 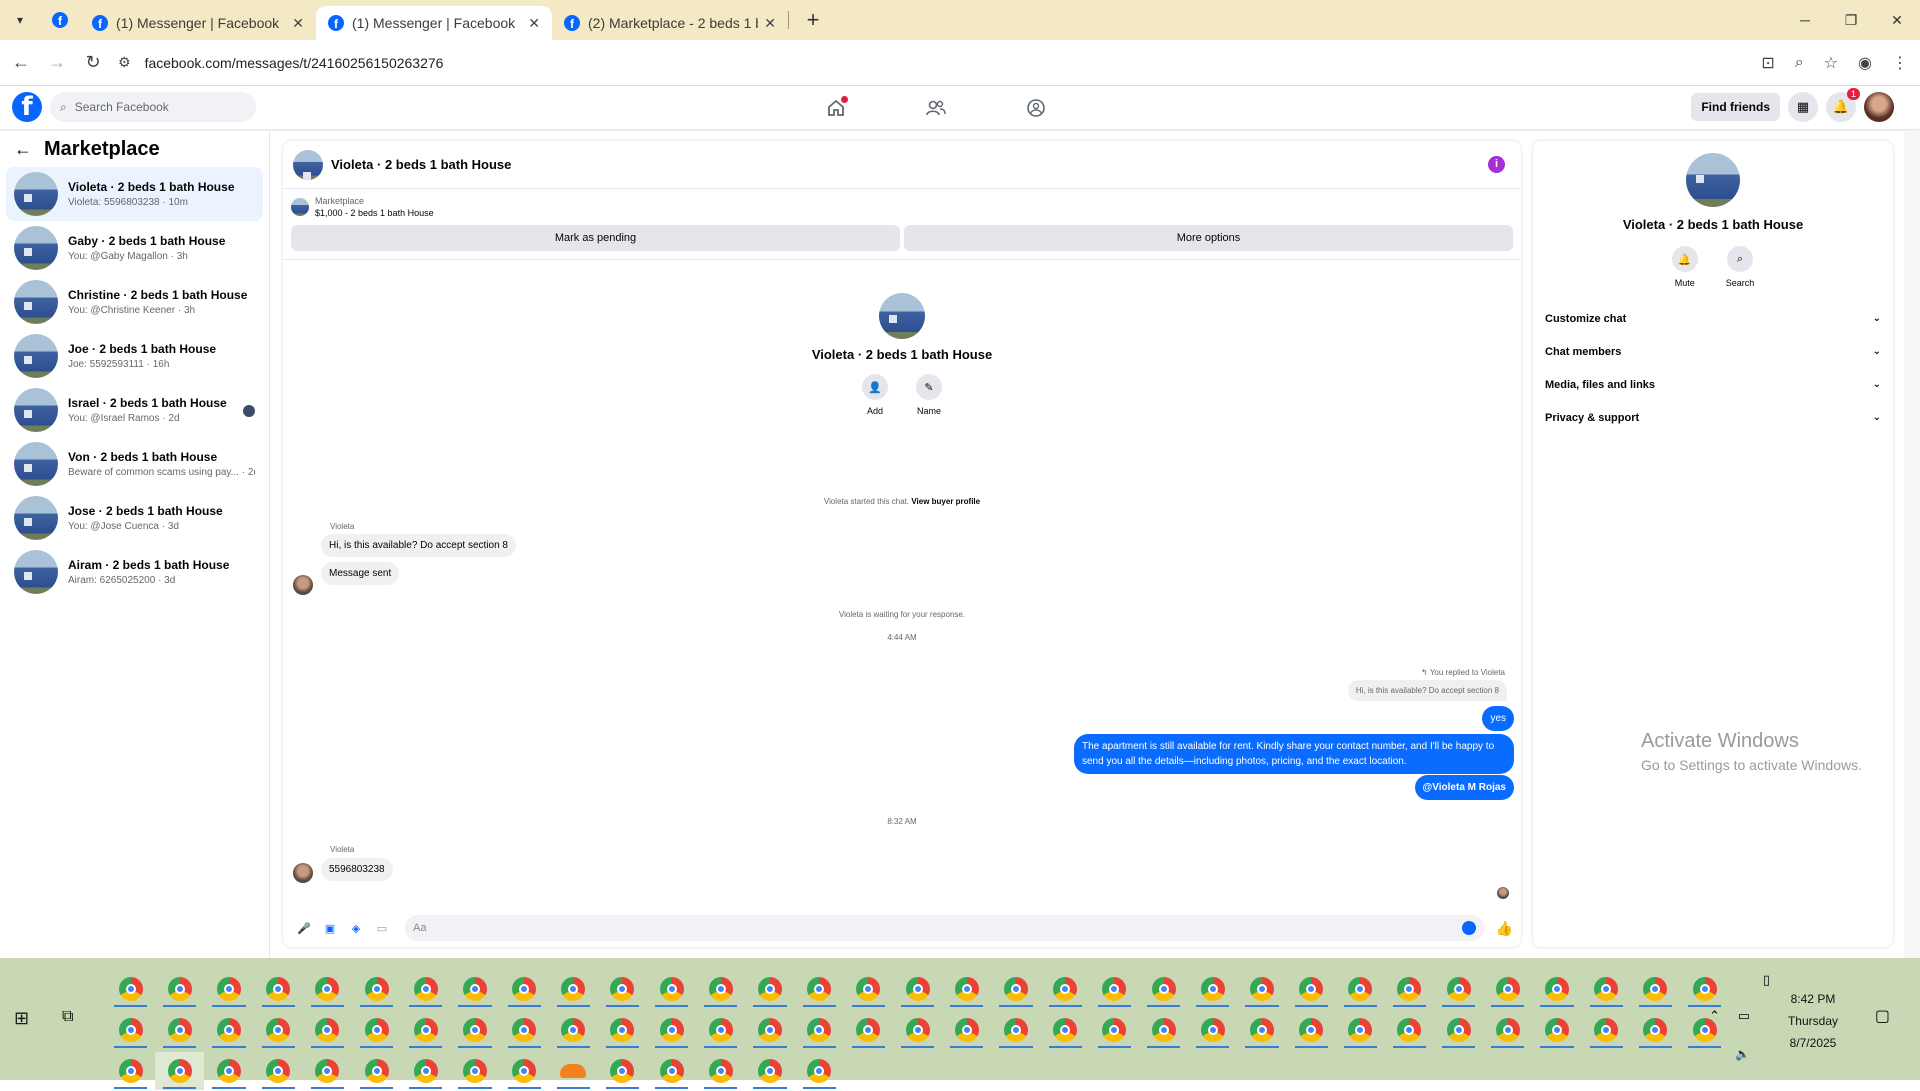 I want to click on clock: 8:42 PM Thursday 8/7/2025, so click(x=1813, y=1021).